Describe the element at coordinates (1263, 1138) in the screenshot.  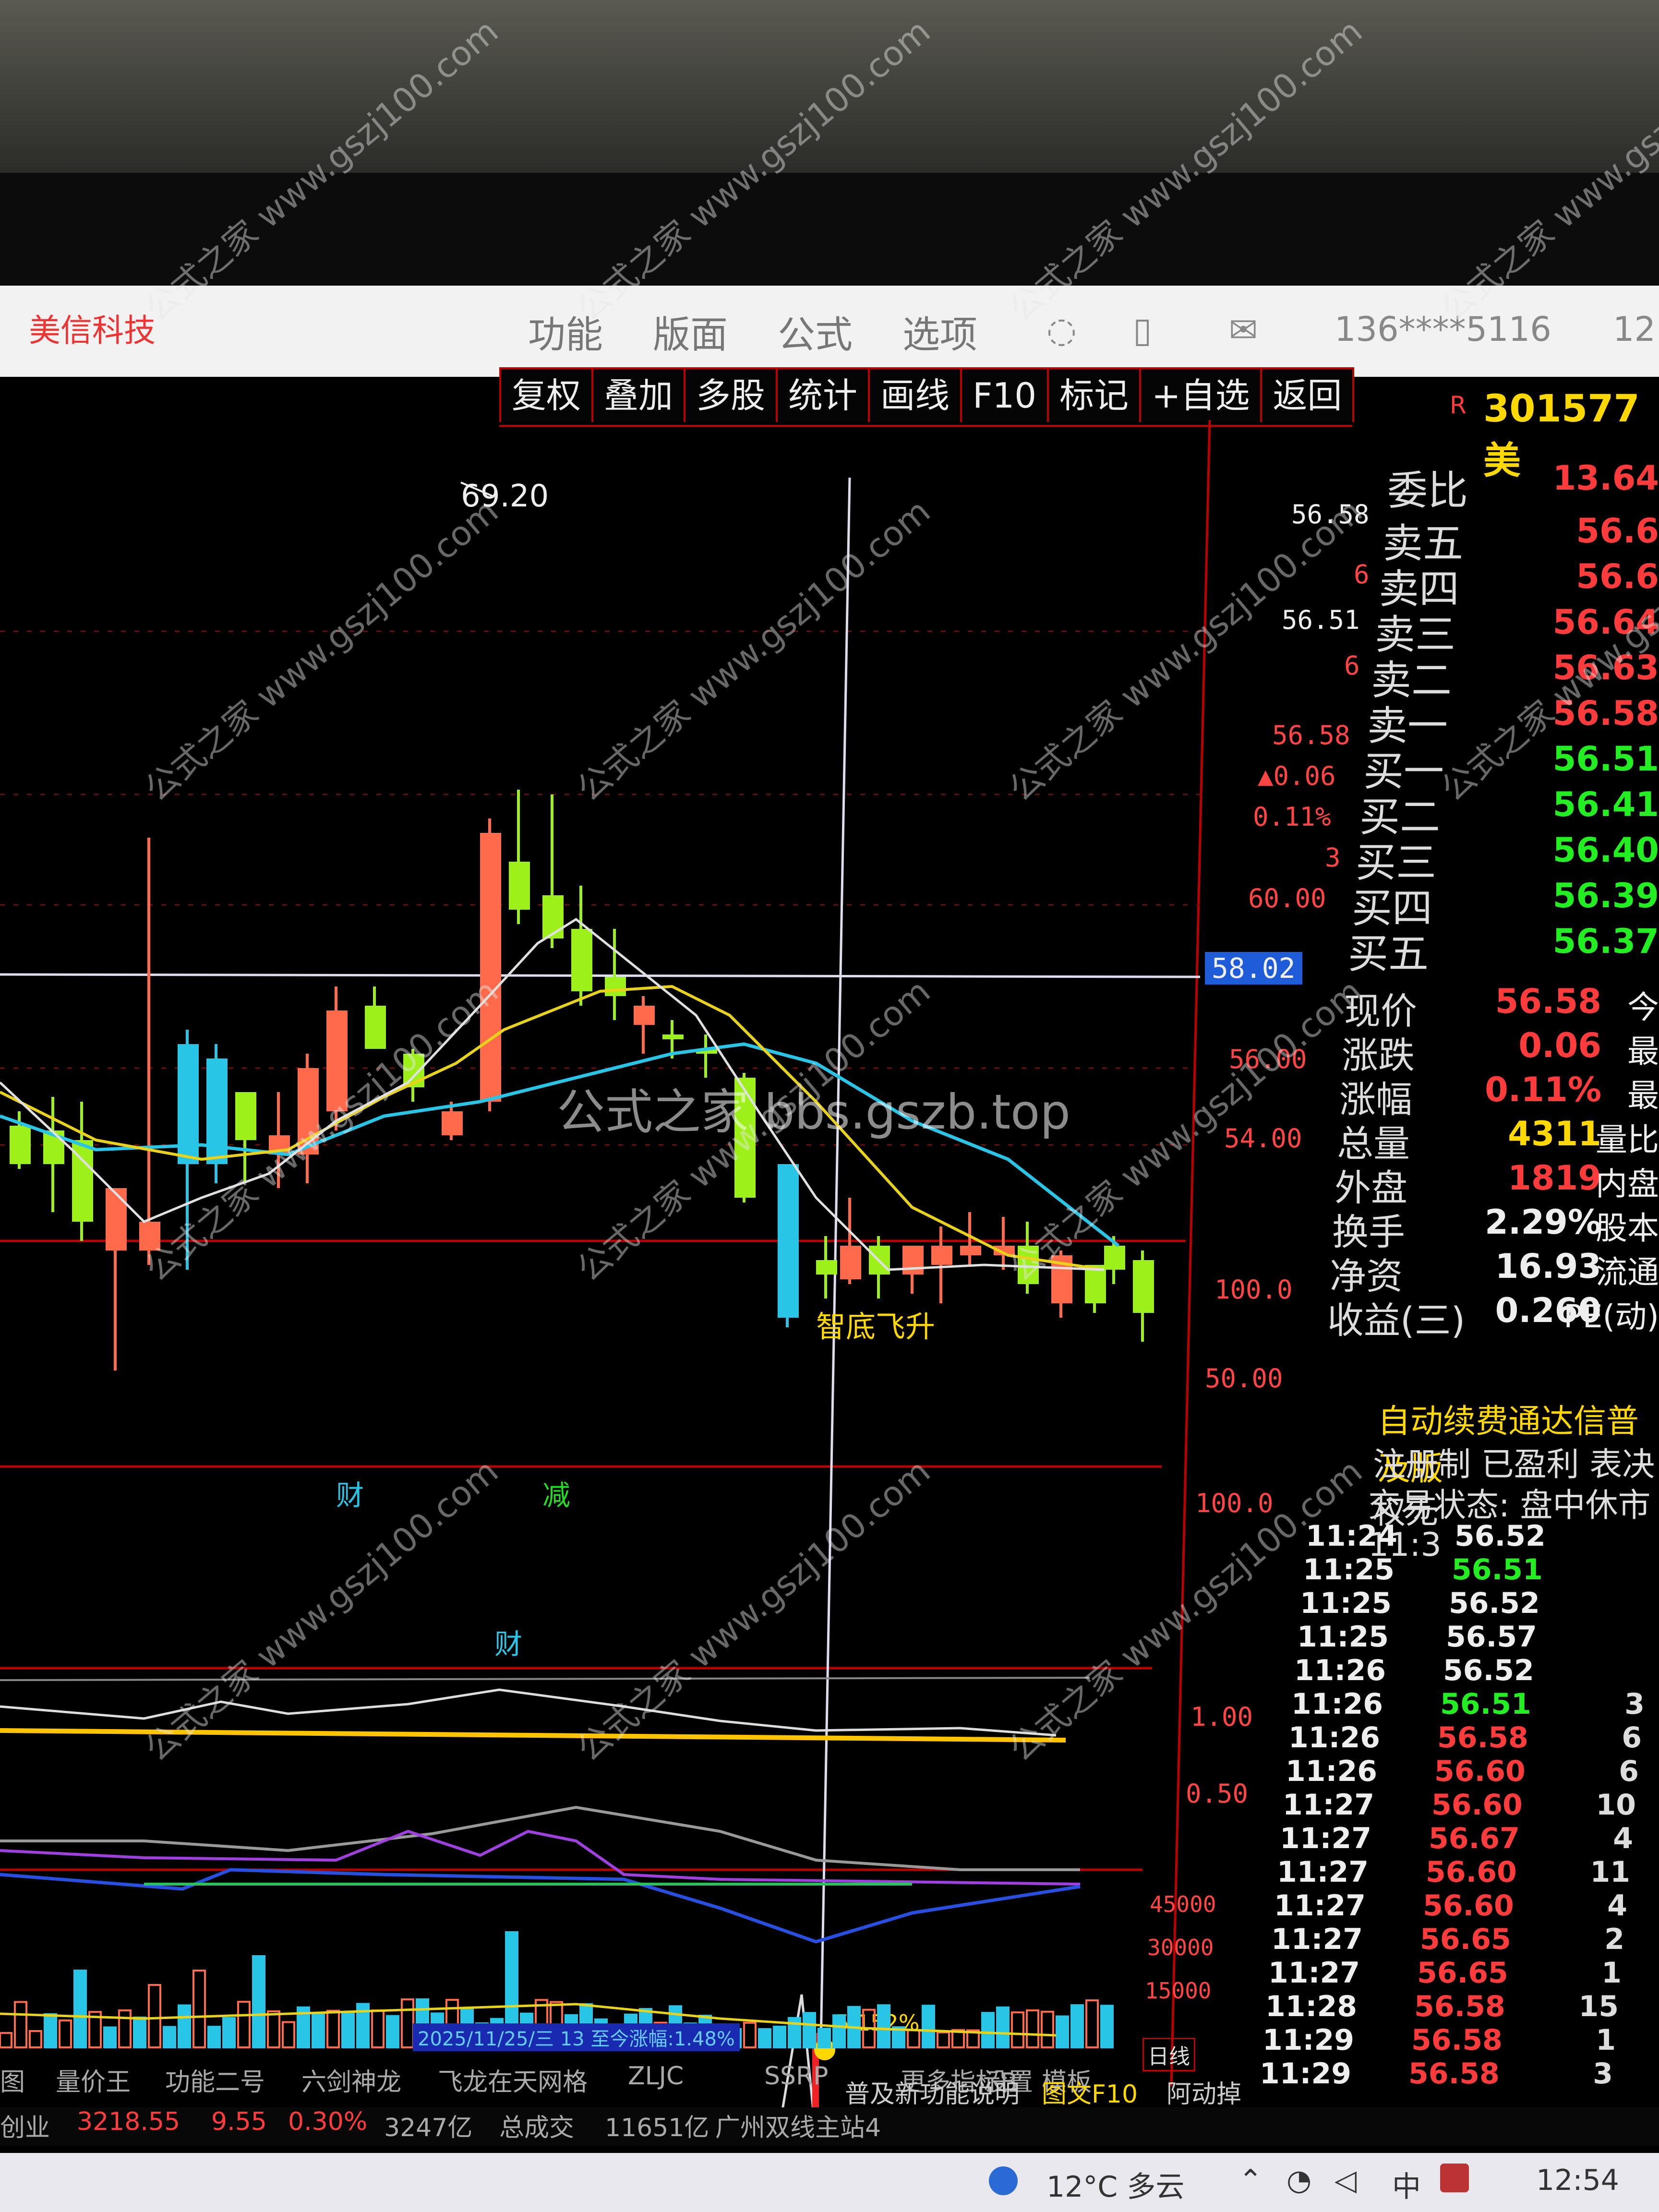
I see `price-axis-54: 54.00` at that location.